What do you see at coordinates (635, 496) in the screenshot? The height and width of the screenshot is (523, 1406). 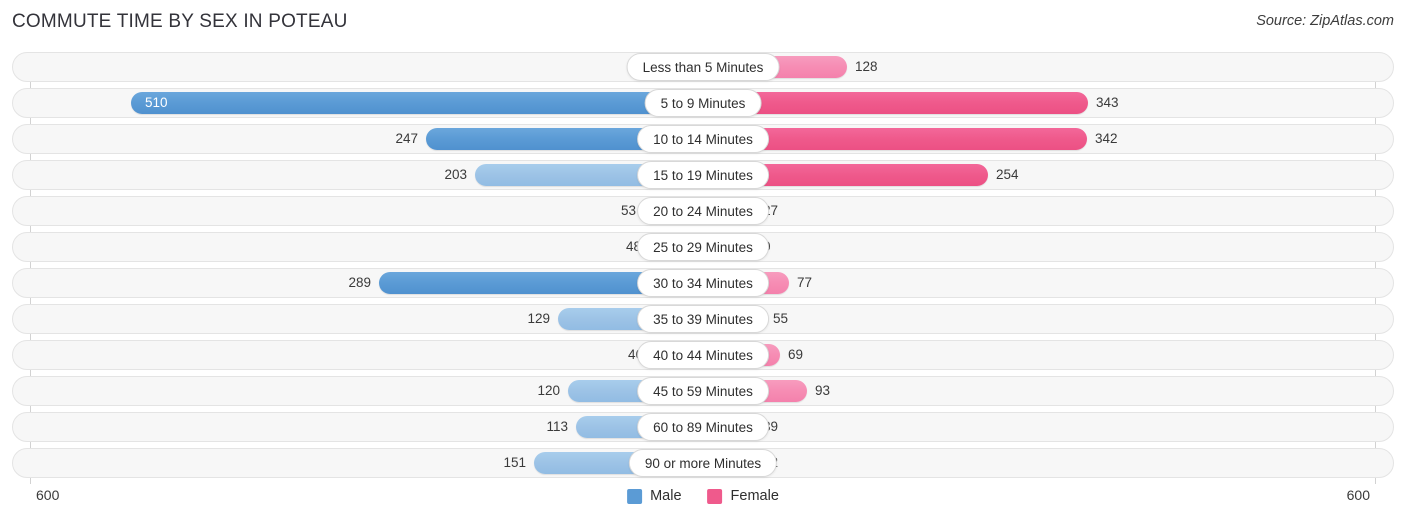 I see `legend-swatch-male-icon` at bounding box center [635, 496].